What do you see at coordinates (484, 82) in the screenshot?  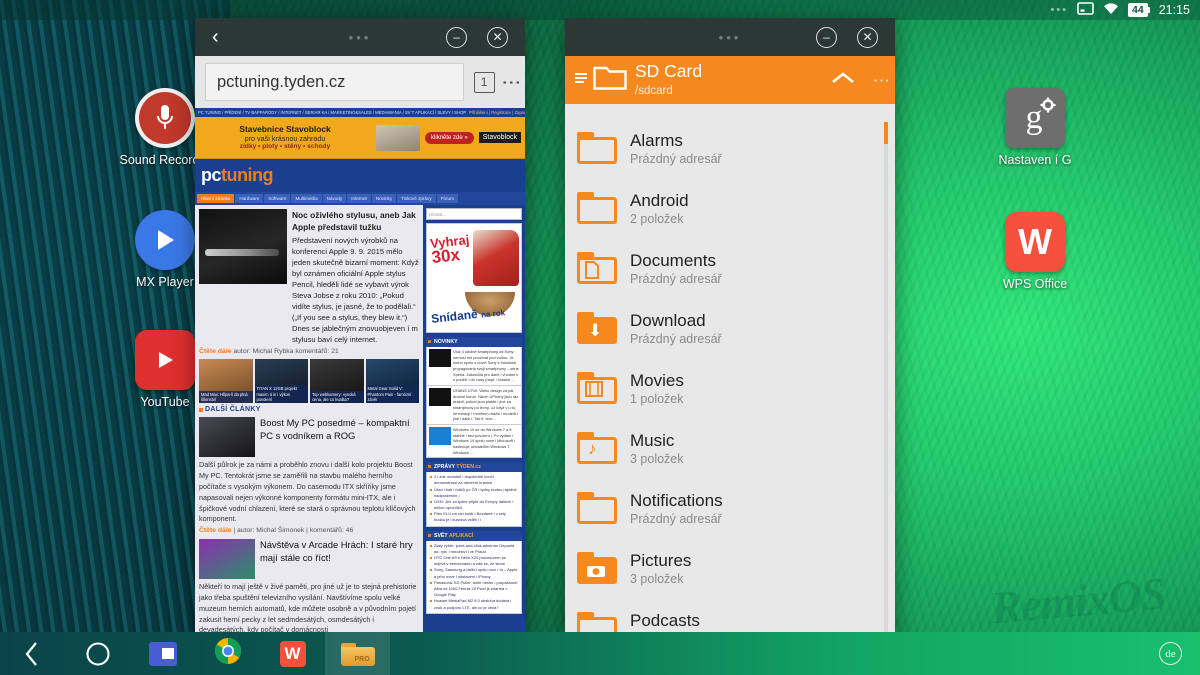 I see `tab-count-button: 1` at bounding box center [484, 82].